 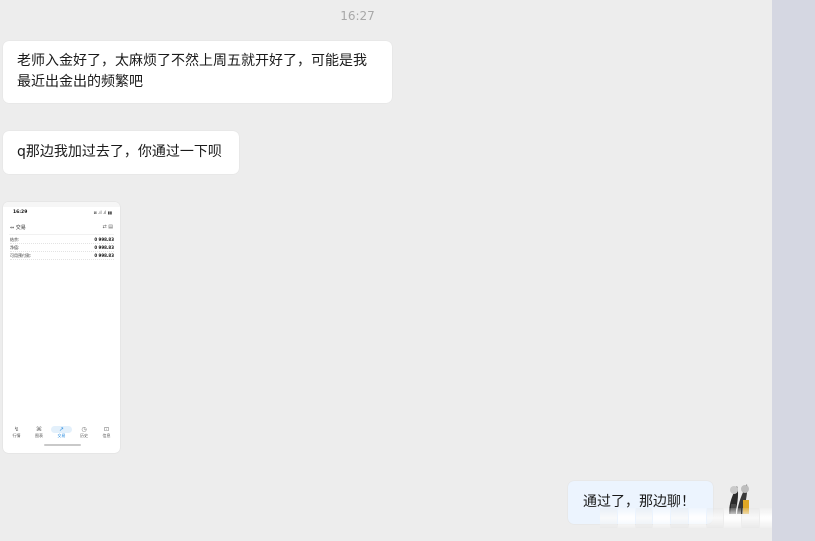 What do you see at coordinates (102, 212) in the screenshot?
I see `signal-icon: ⊠ .ıl .ıl ▮▮` at bounding box center [102, 212].